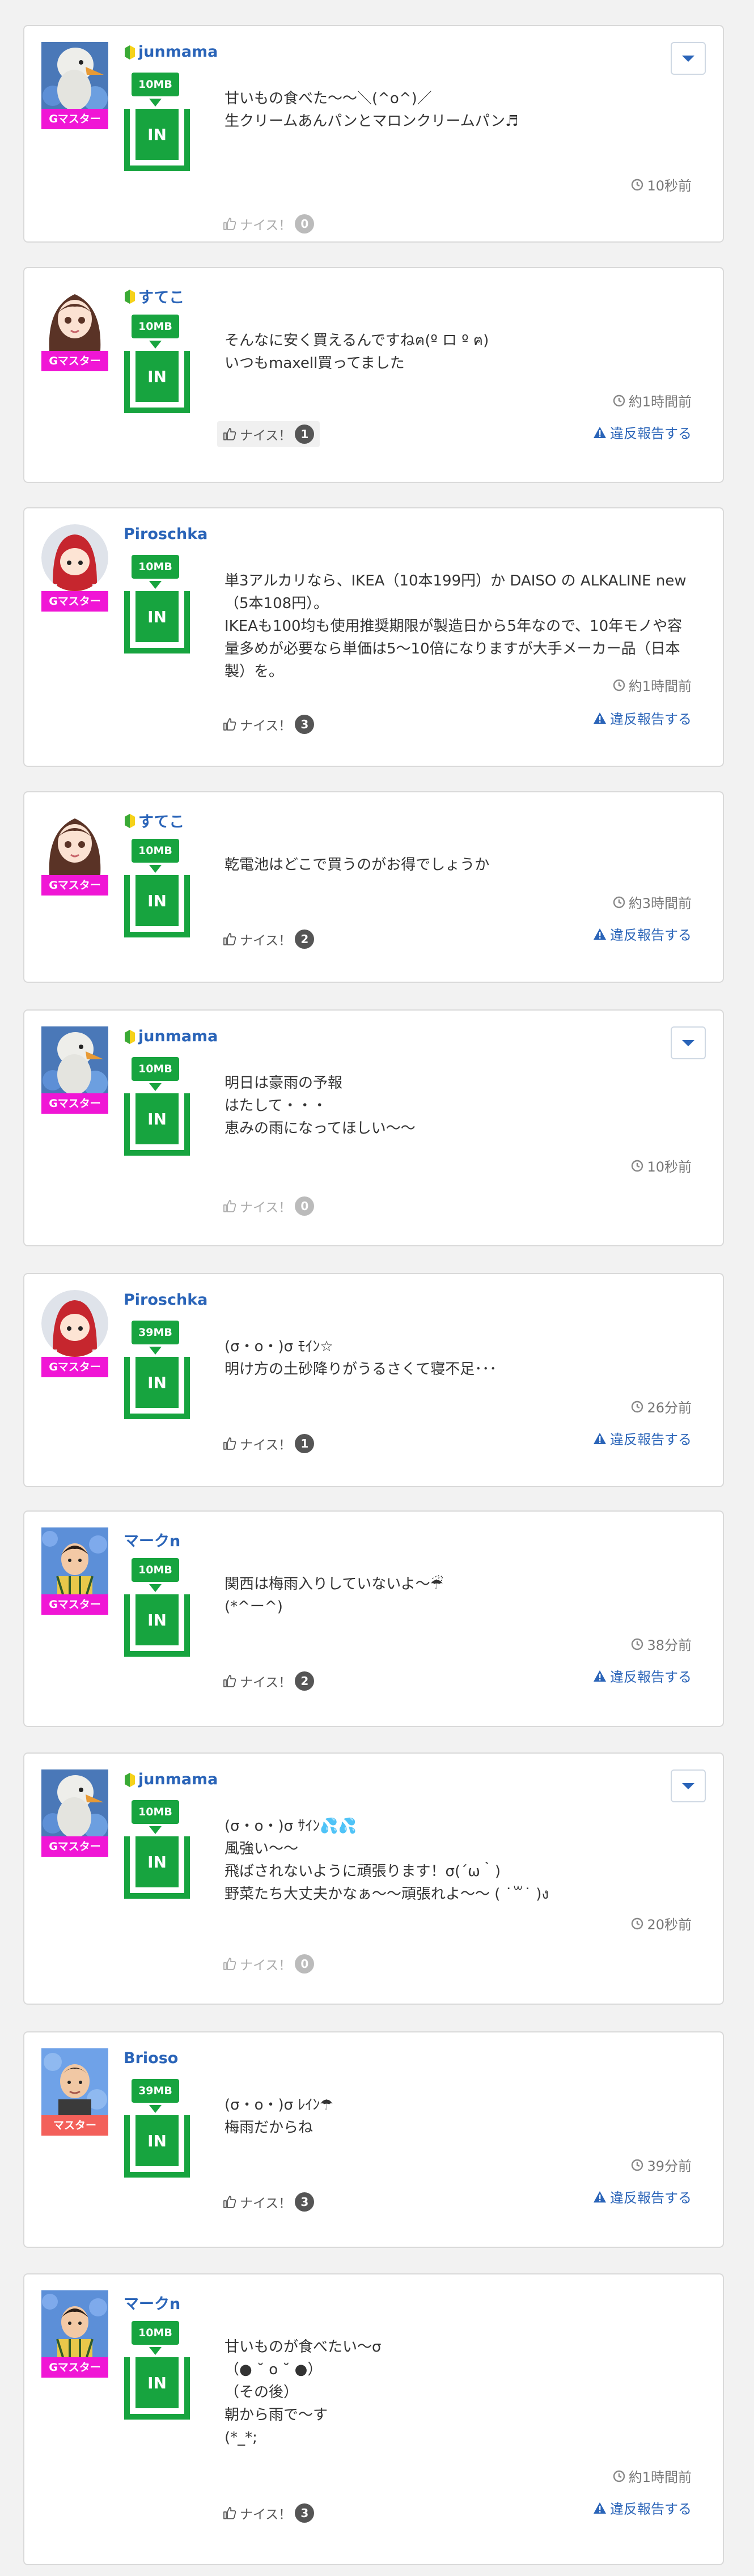  What do you see at coordinates (360, 1369) in the screenshot?
I see `message-line: 明け方の土砂降りがうるさくて寝不足･･･` at bounding box center [360, 1369].